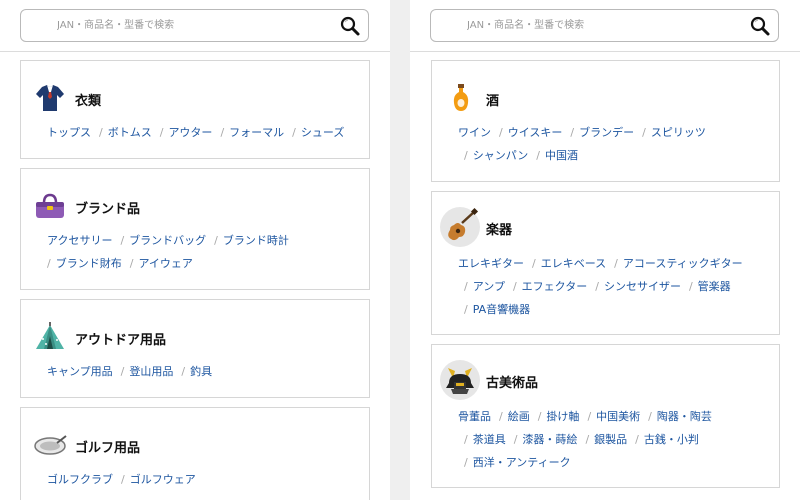 The image size is (800, 500). I want to click on subcategory-links: ゴルフクラブ / ゴルフウェア, so click(203, 479).